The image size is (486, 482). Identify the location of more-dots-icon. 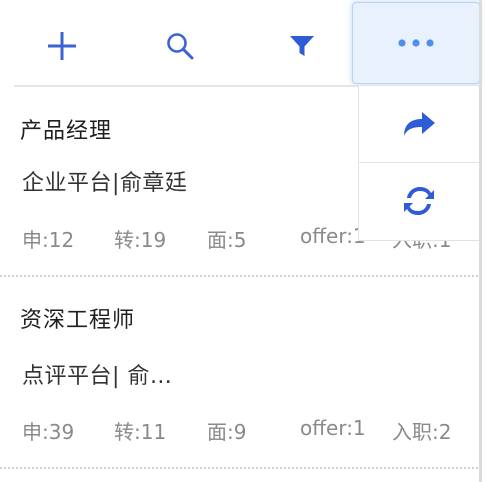
(416, 43).